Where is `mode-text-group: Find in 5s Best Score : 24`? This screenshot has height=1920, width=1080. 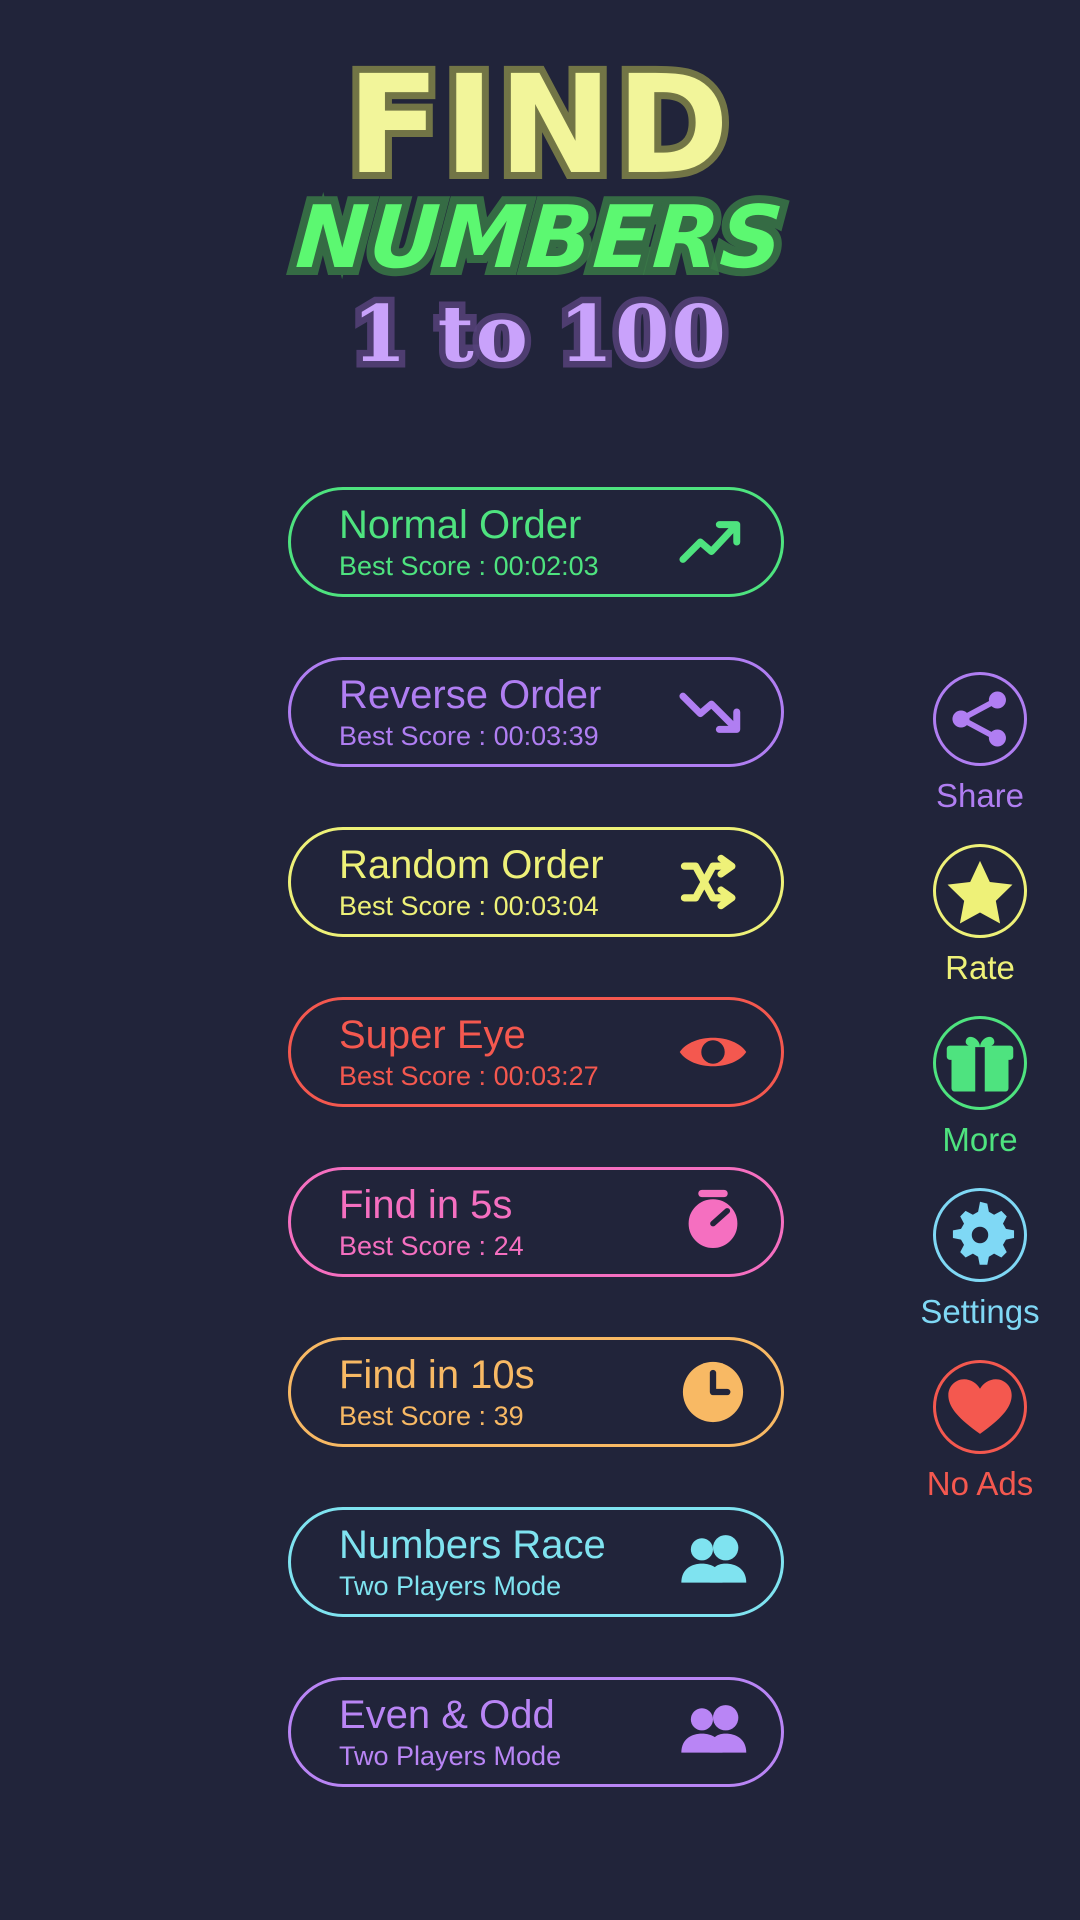 mode-text-group: Find in 5s Best Score : 24 is located at coordinates (476, 1222).